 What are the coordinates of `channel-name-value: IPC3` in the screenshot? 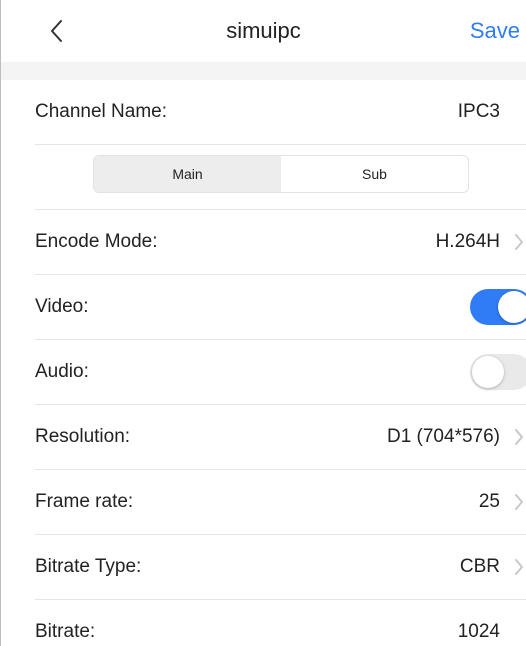 It's located at (478, 111).